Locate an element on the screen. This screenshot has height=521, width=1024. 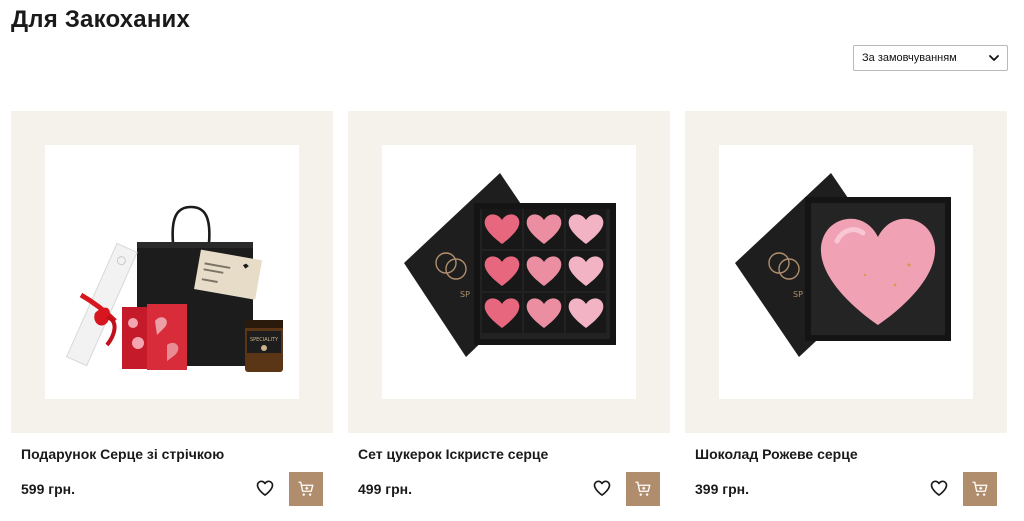
product-image: SPECIALITY is located at coordinates (174, 288).